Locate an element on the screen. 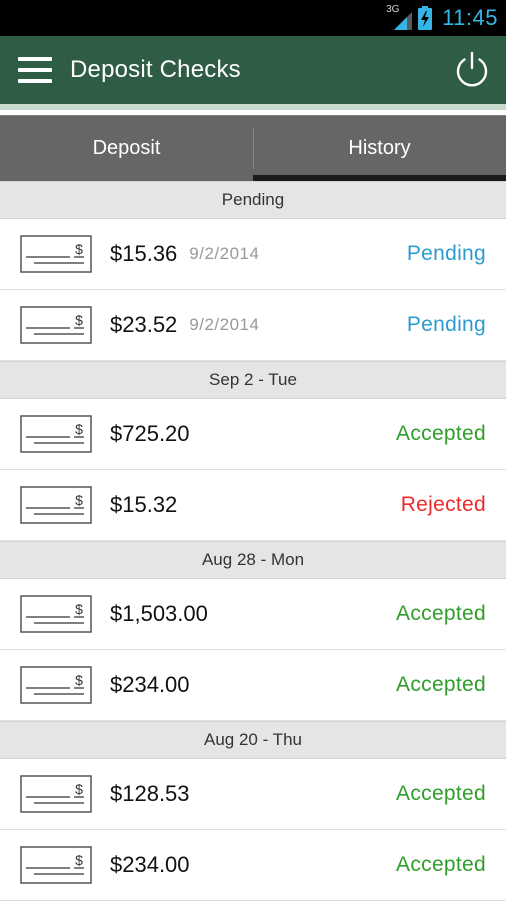  status-bar: 3G 11:45 is located at coordinates (253, 18).